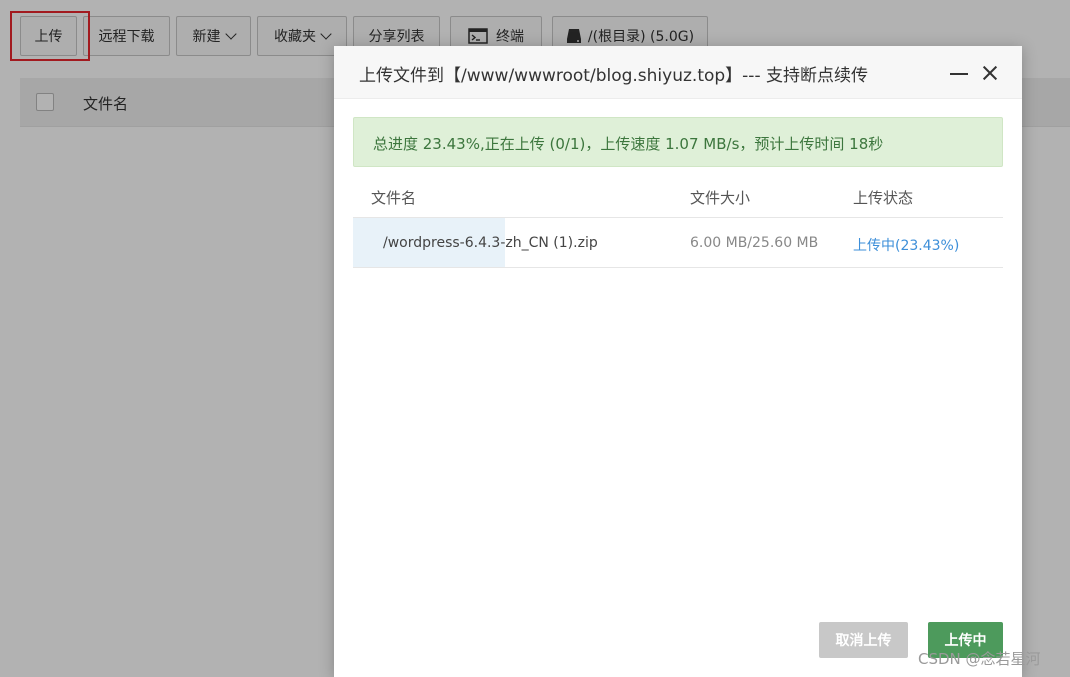 This screenshot has height=677, width=1070. I want to click on upload-status: 上传中(23.43%), so click(906, 246).